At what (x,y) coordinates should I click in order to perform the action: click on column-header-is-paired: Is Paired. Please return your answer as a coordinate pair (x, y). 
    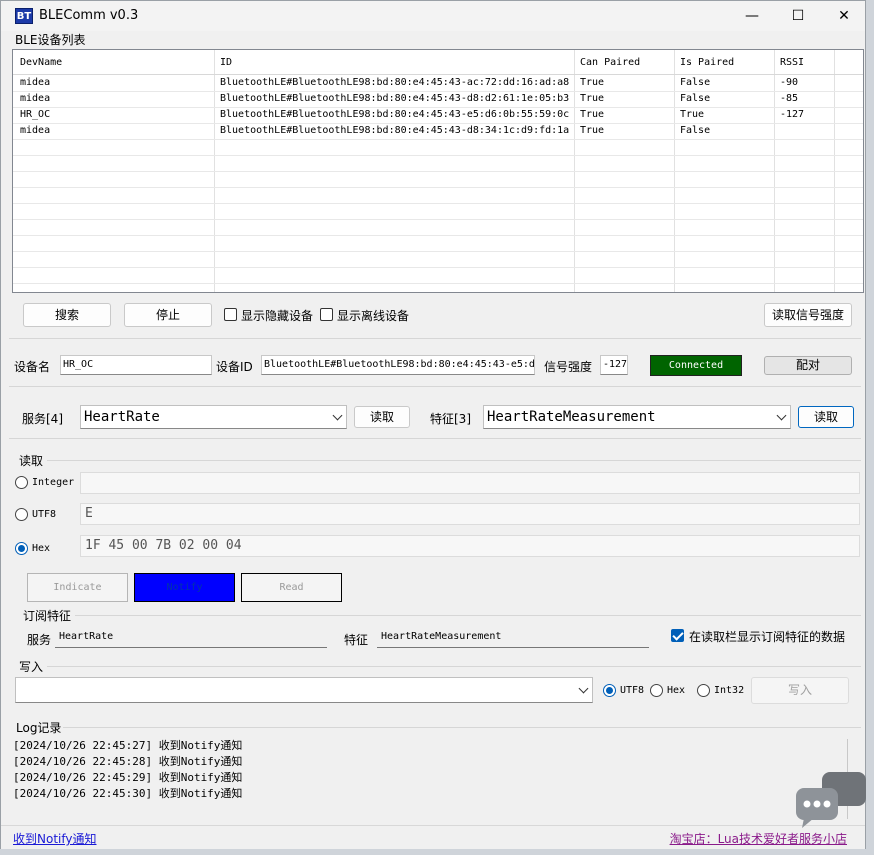
    Looking at the image, I should click on (707, 62).